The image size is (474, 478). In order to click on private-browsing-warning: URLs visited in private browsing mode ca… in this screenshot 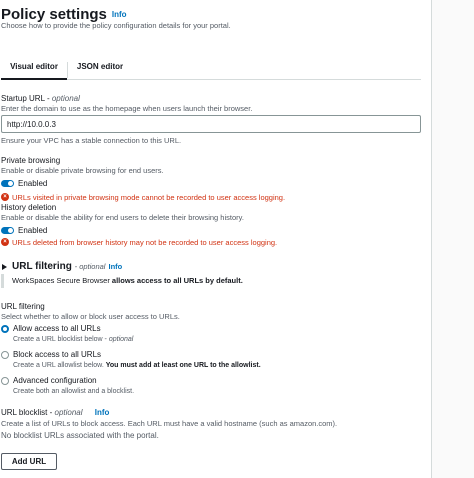, I will do `click(149, 197)`.